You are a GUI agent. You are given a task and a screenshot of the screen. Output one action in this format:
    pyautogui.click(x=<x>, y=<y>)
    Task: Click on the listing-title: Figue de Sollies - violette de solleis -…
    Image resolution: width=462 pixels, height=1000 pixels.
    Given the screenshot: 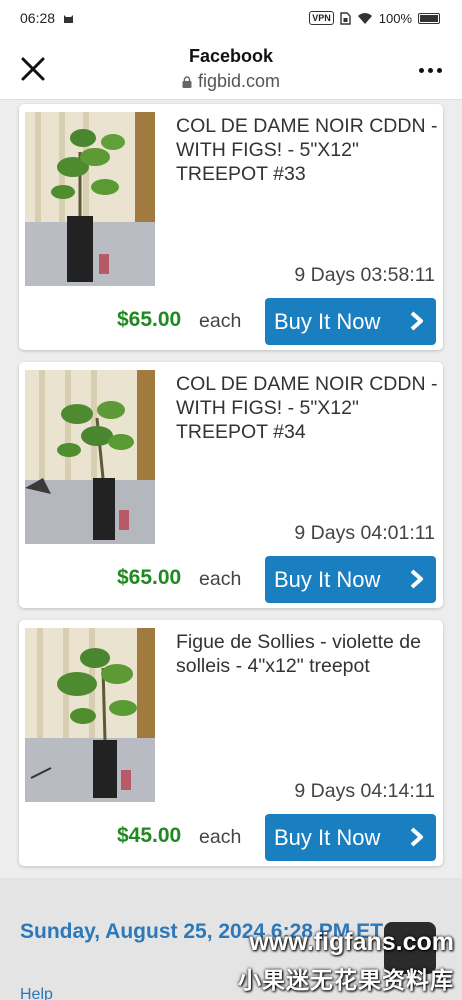 What is the action you would take?
    pyautogui.click(x=307, y=654)
    